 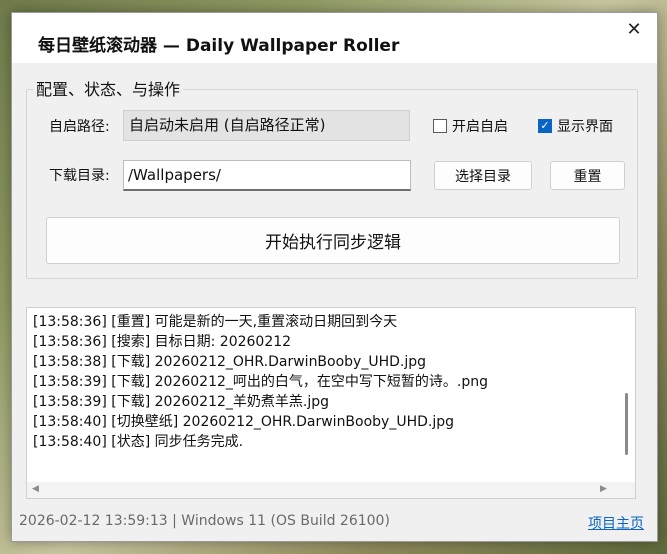 What do you see at coordinates (587, 175) in the screenshot?
I see `reset-button: 重置` at bounding box center [587, 175].